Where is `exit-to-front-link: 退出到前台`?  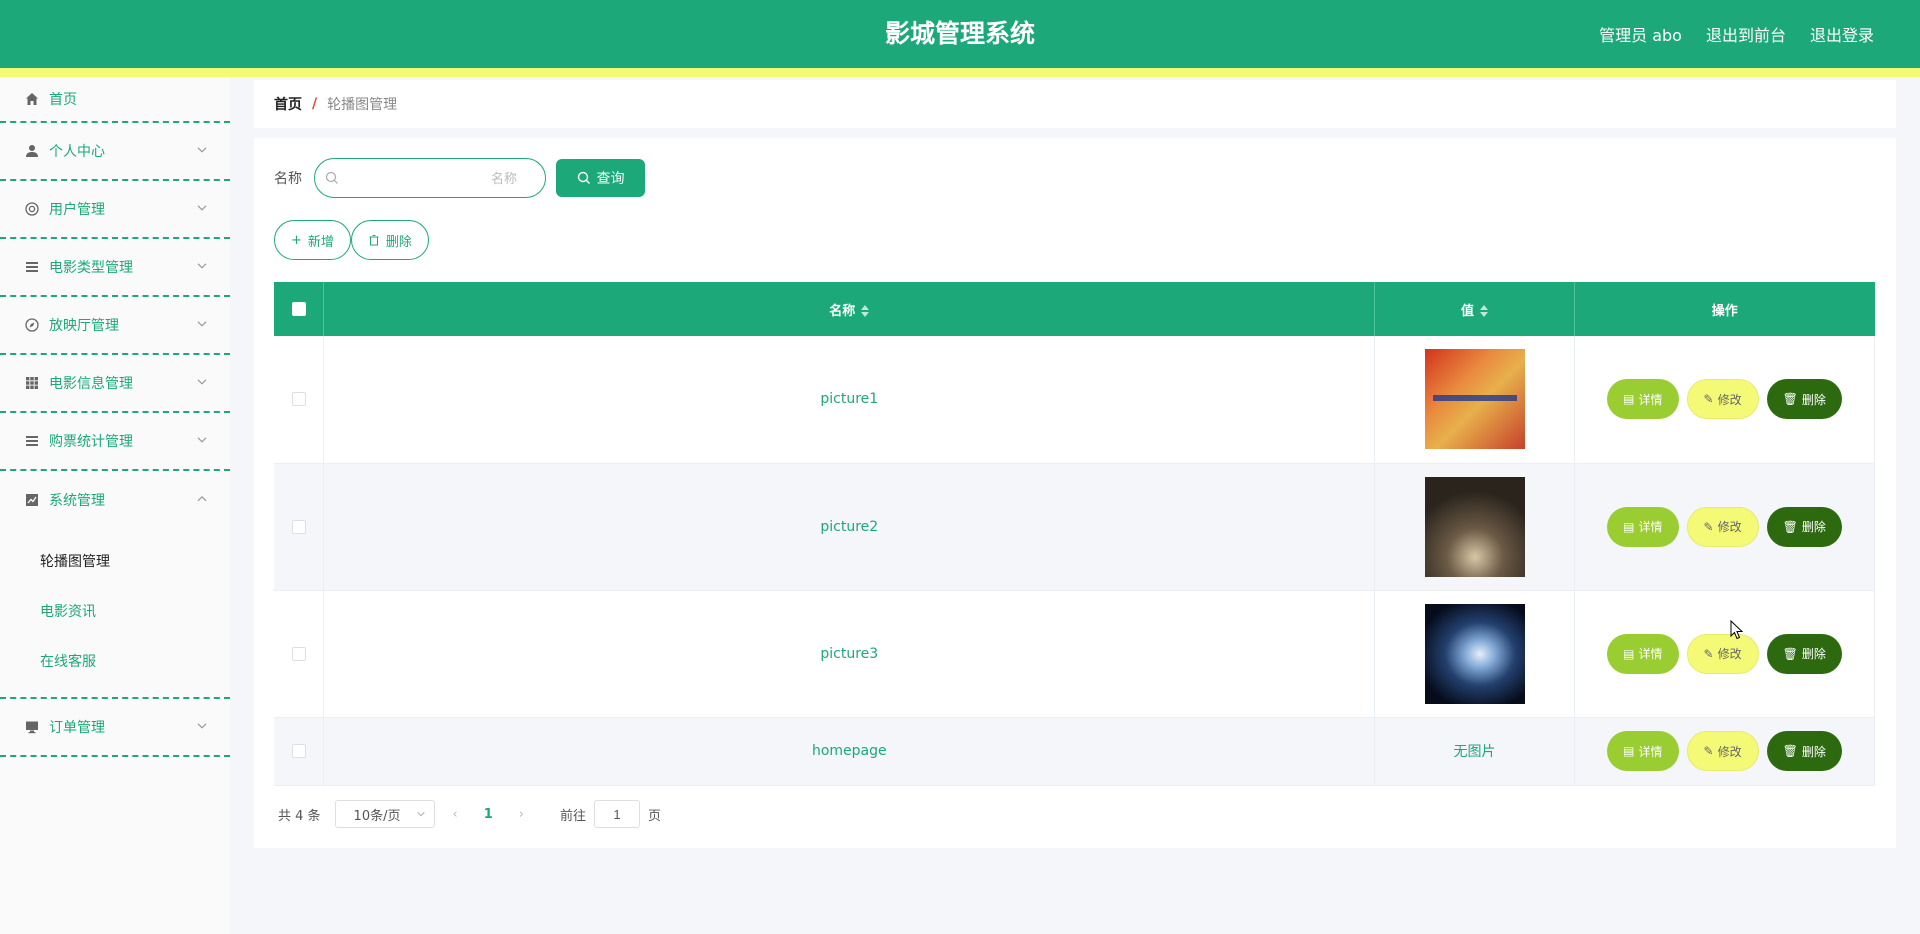
exit-to-front-link: 退出到前台 is located at coordinates (1746, 34).